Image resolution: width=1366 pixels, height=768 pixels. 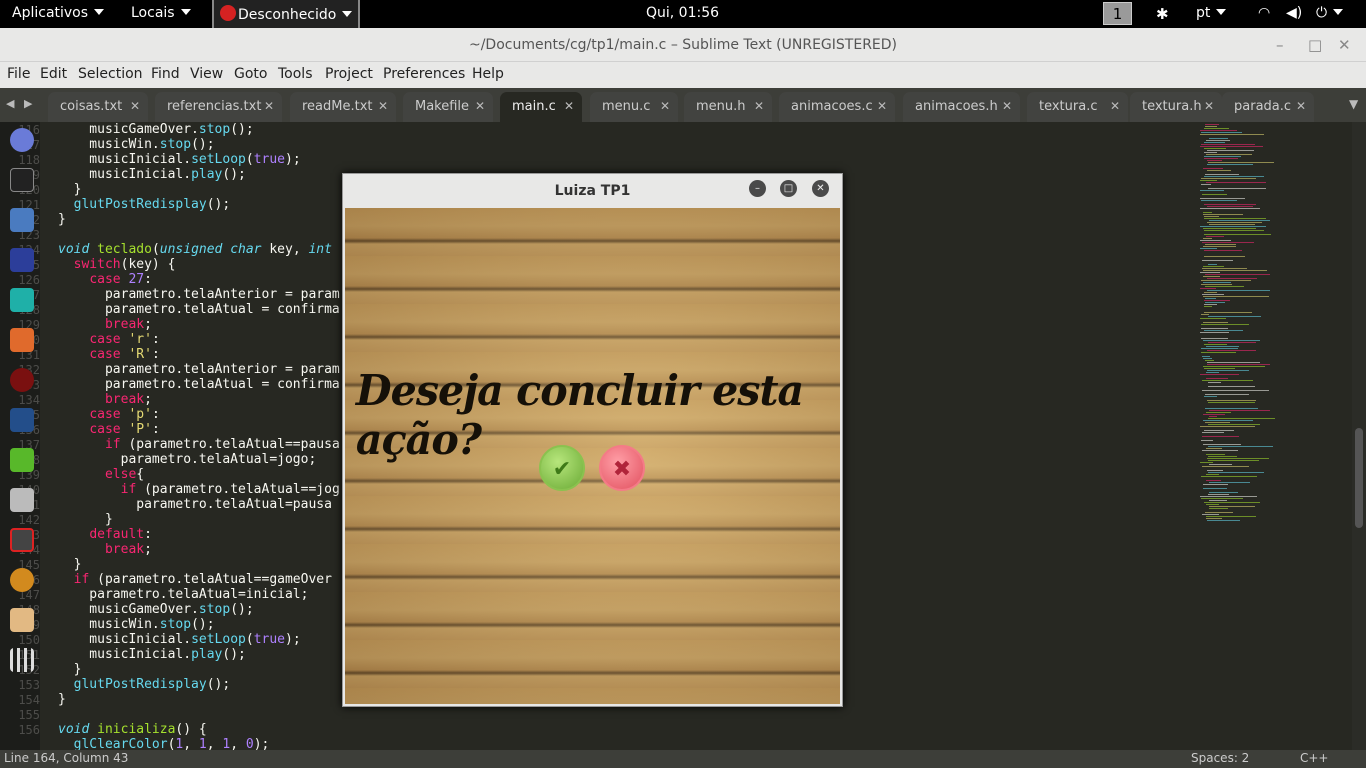 I want to click on indentation-setting: Spaces: 2, so click(x=1220, y=758).